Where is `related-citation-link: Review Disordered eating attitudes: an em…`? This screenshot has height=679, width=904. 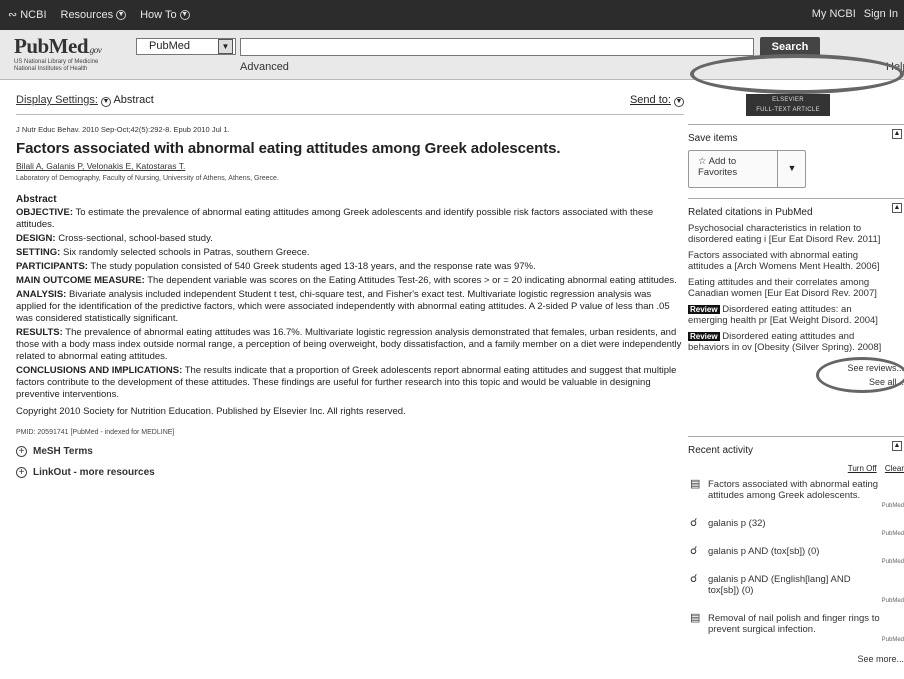 related-citation-link: Review Disordered eating attitudes: an em… is located at coordinates (796, 315).